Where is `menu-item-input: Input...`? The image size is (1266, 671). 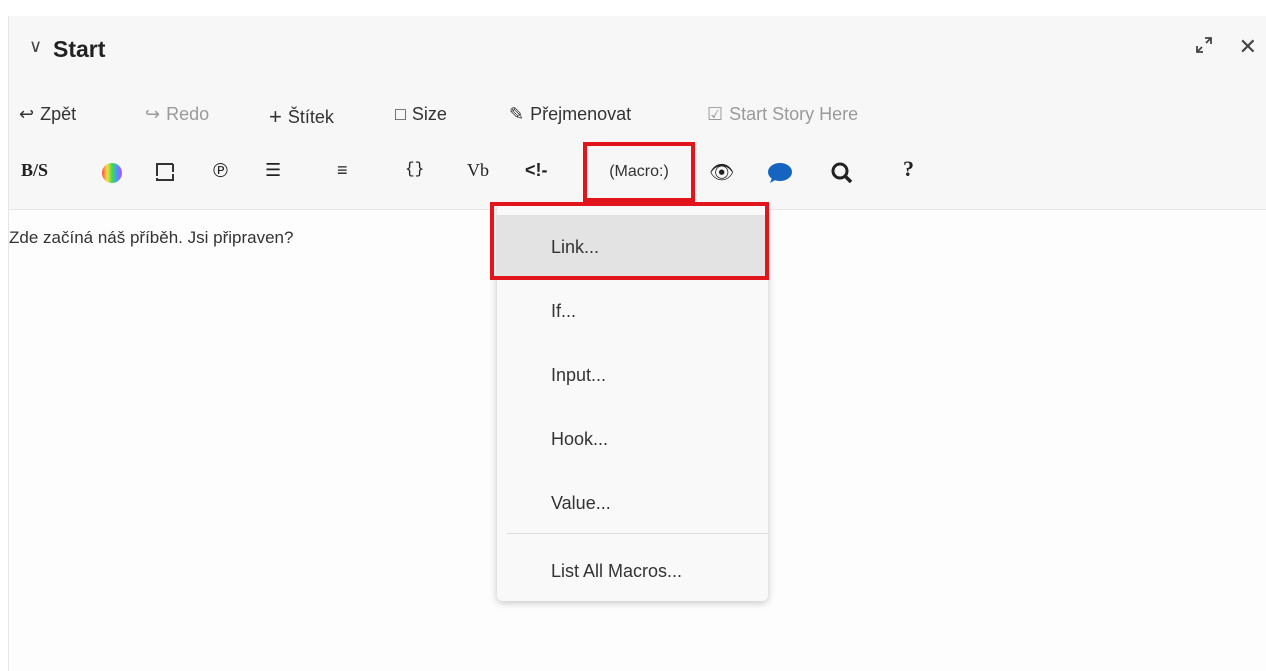
menu-item-input: Input... is located at coordinates (632, 375).